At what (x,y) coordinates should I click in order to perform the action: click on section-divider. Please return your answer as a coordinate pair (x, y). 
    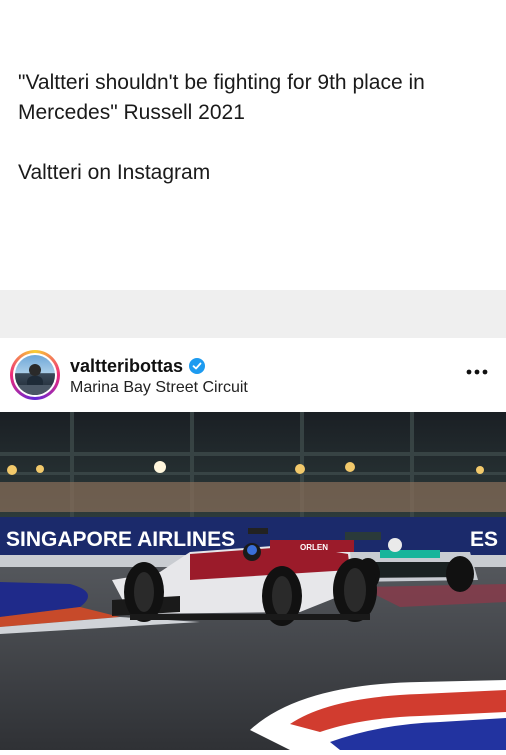
    Looking at the image, I should click on (253, 314).